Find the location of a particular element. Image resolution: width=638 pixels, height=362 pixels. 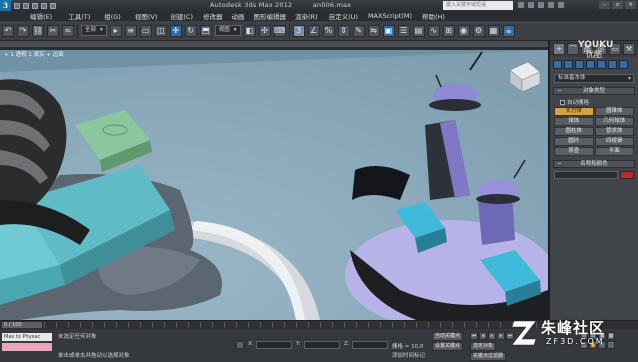

communication-icon is located at coordinates (541, 5).